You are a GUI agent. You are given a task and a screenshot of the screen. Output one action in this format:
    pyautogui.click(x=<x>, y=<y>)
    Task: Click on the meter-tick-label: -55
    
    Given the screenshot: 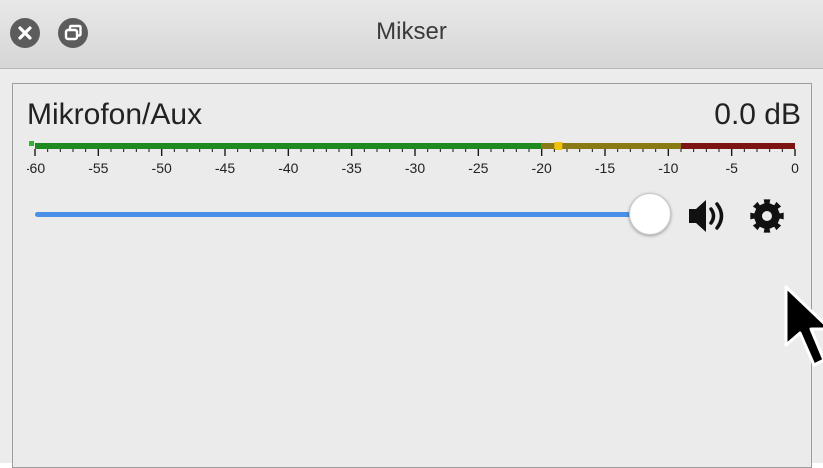 What is the action you would take?
    pyautogui.click(x=98, y=168)
    